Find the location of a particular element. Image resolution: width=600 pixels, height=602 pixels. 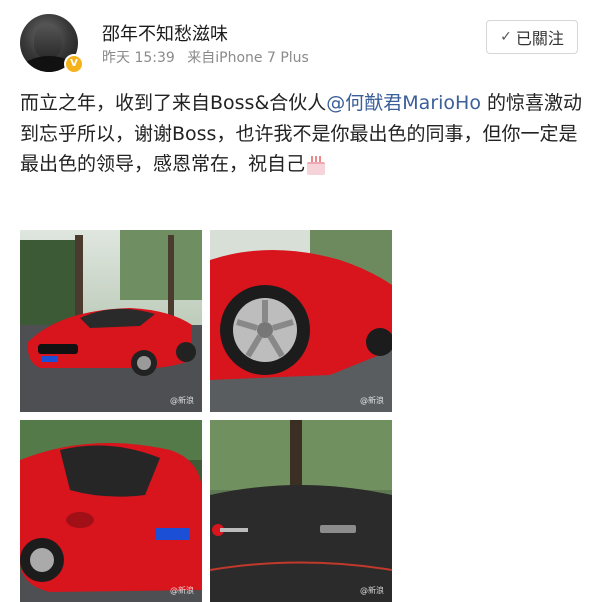

photo-ferrari-dashboard-key: @新浪 is located at coordinates (301, 511).